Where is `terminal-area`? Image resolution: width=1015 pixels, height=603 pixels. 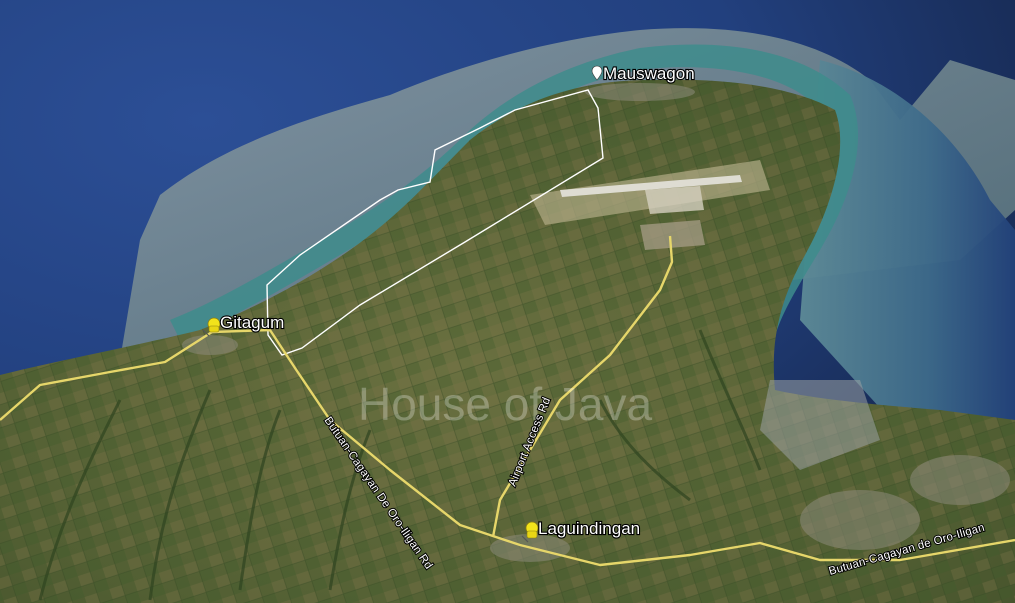 terminal-area is located at coordinates (672, 235).